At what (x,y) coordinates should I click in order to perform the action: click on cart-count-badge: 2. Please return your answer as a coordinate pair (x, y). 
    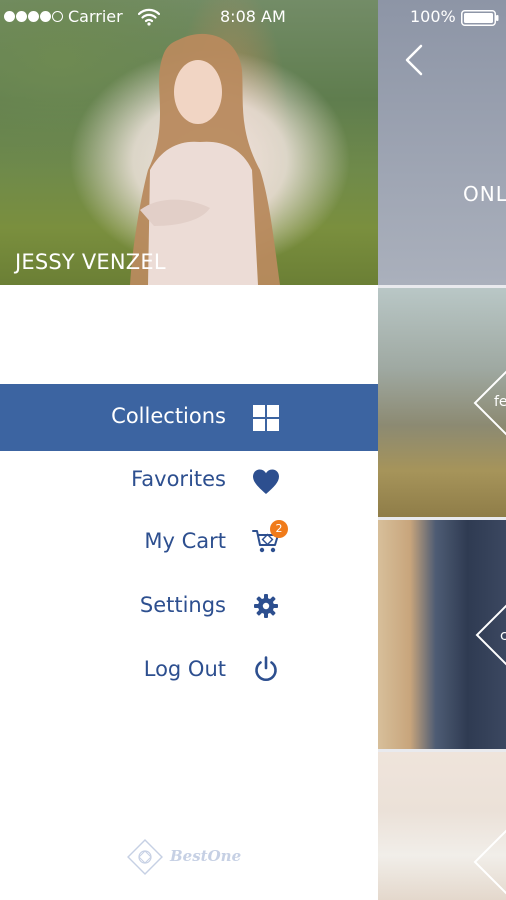
    Looking at the image, I should click on (279, 529).